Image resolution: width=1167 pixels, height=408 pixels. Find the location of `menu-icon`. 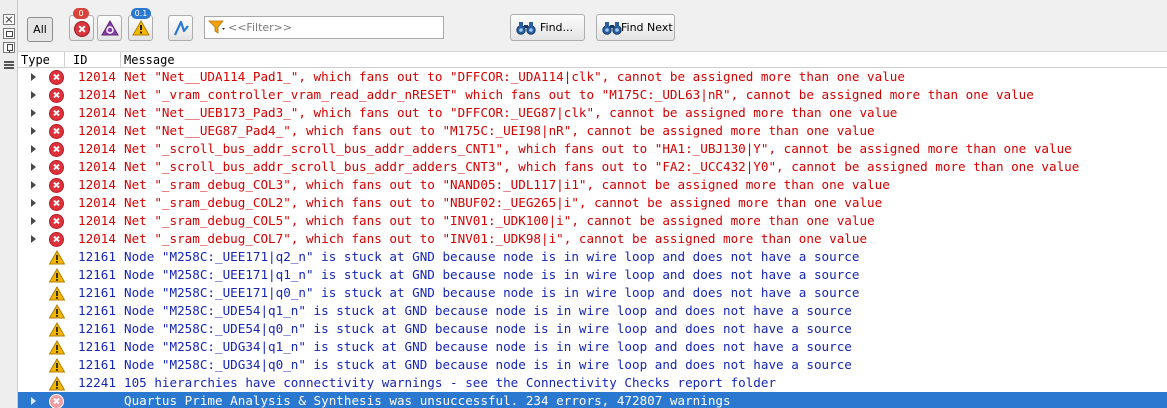

menu-icon is located at coordinates (9, 65).